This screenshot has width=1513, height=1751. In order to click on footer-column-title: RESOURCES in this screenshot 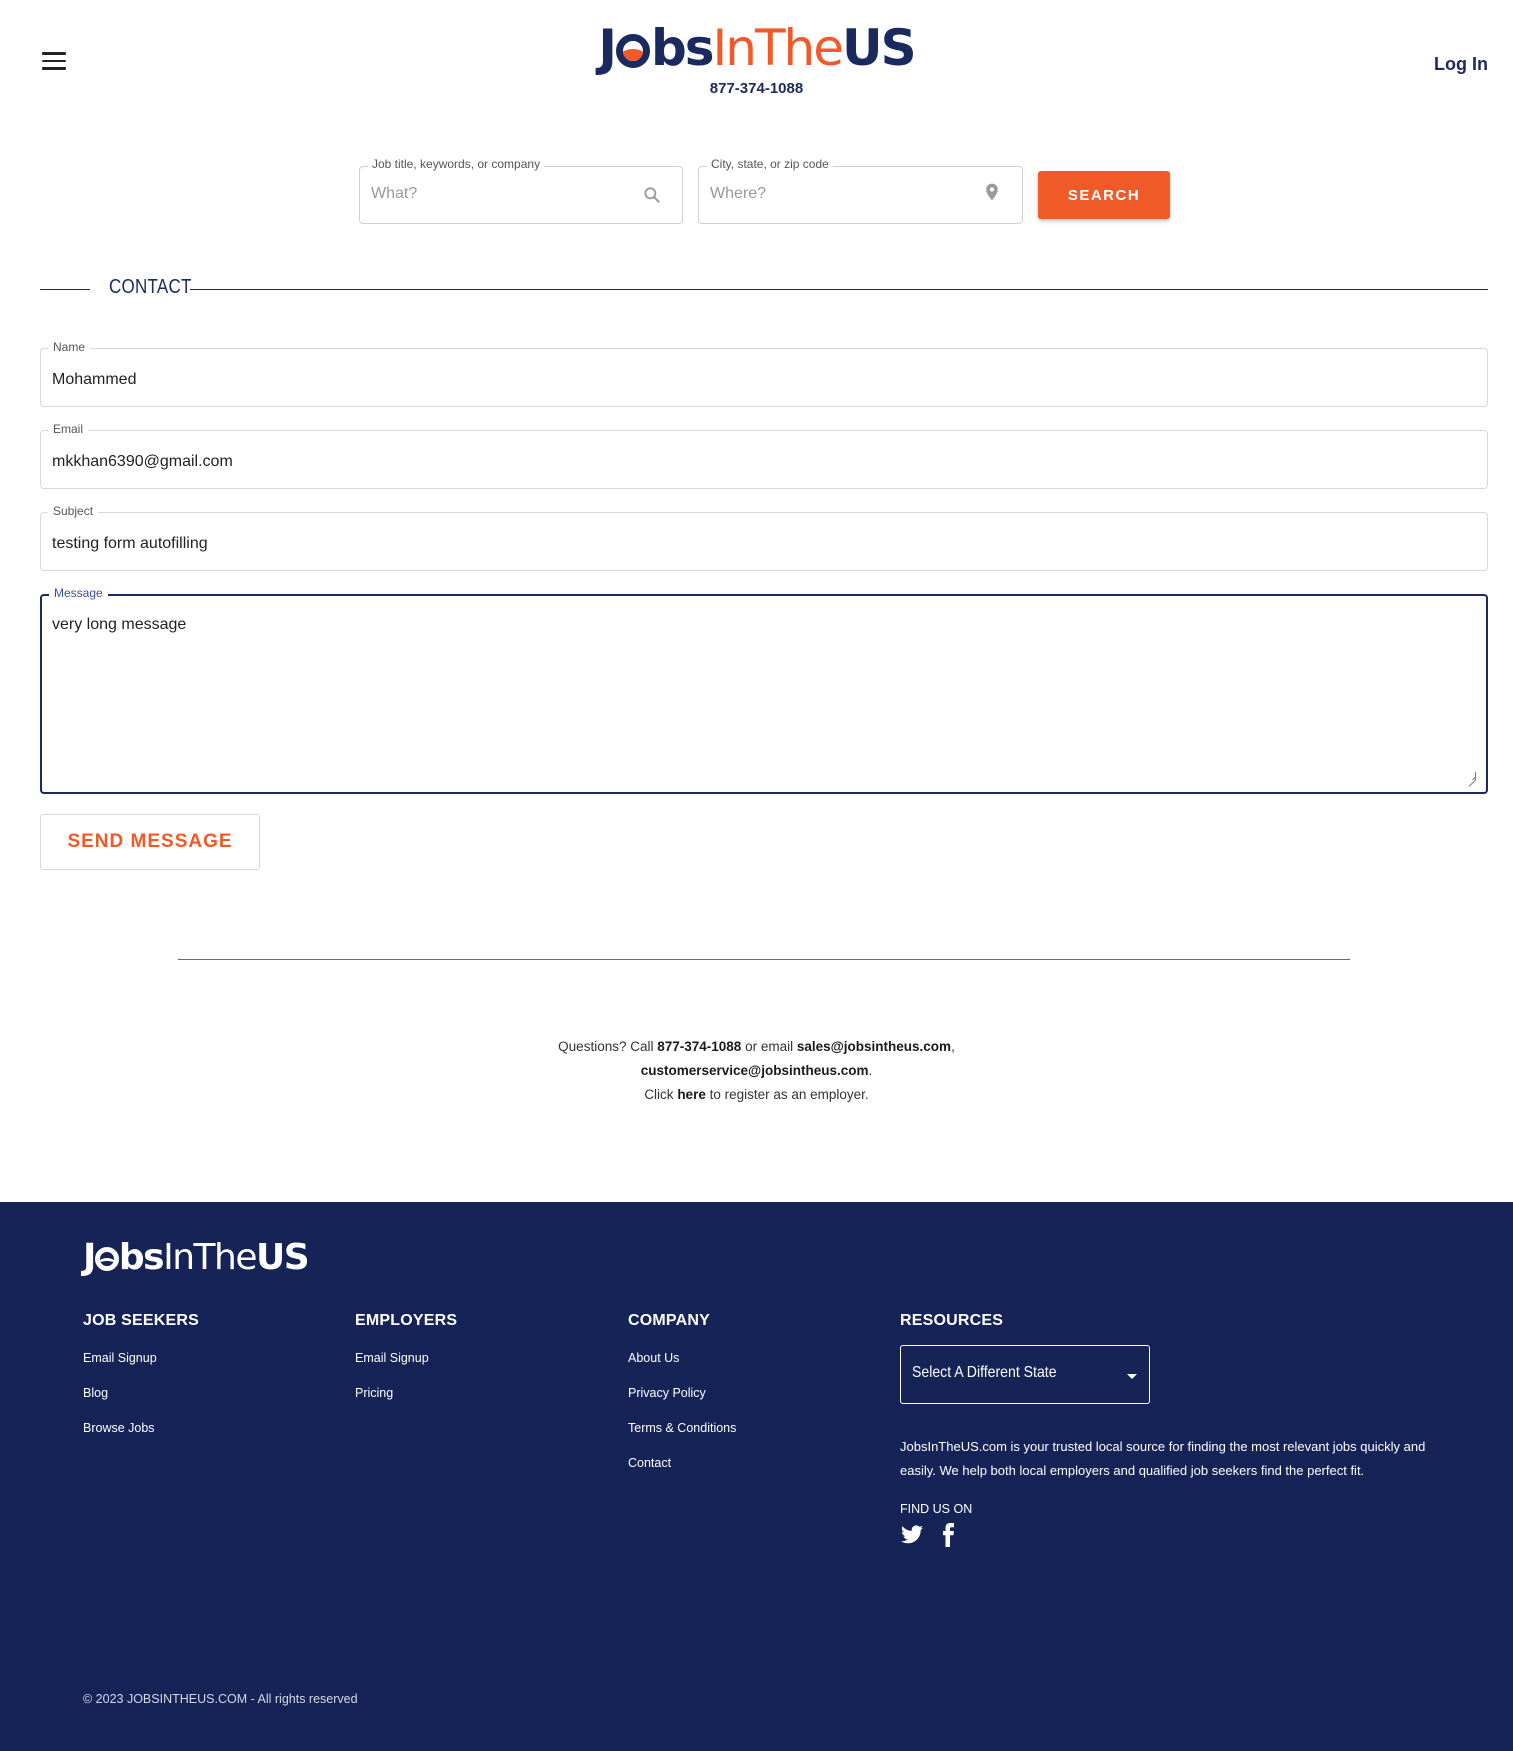, I will do `click(952, 1320)`.